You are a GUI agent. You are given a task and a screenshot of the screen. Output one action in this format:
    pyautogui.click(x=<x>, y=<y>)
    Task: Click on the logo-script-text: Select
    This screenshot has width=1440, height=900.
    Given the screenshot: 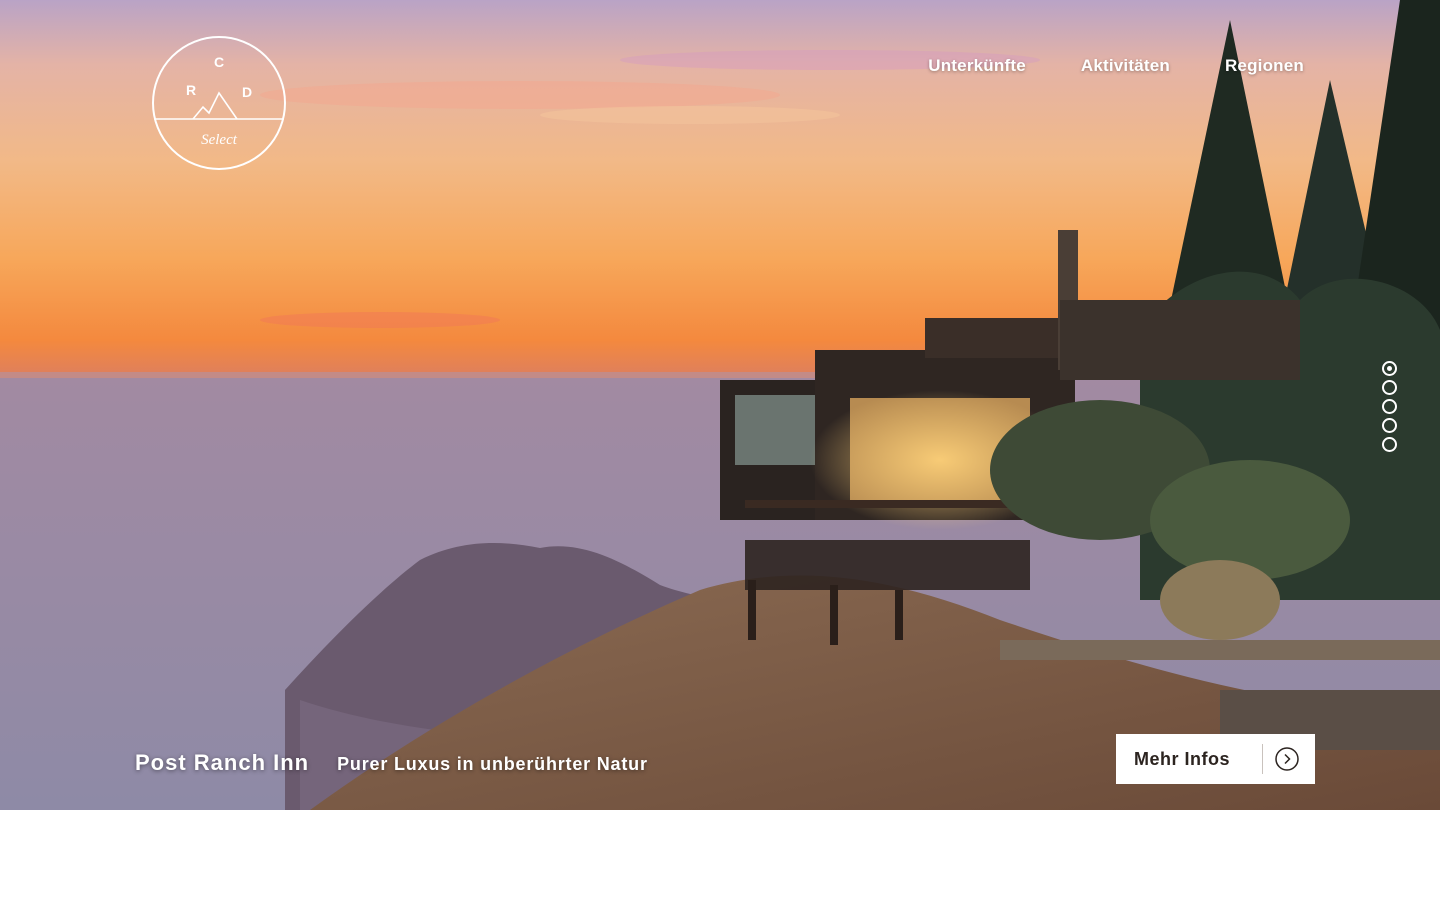 What is the action you would take?
    pyautogui.click(x=219, y=140)
    